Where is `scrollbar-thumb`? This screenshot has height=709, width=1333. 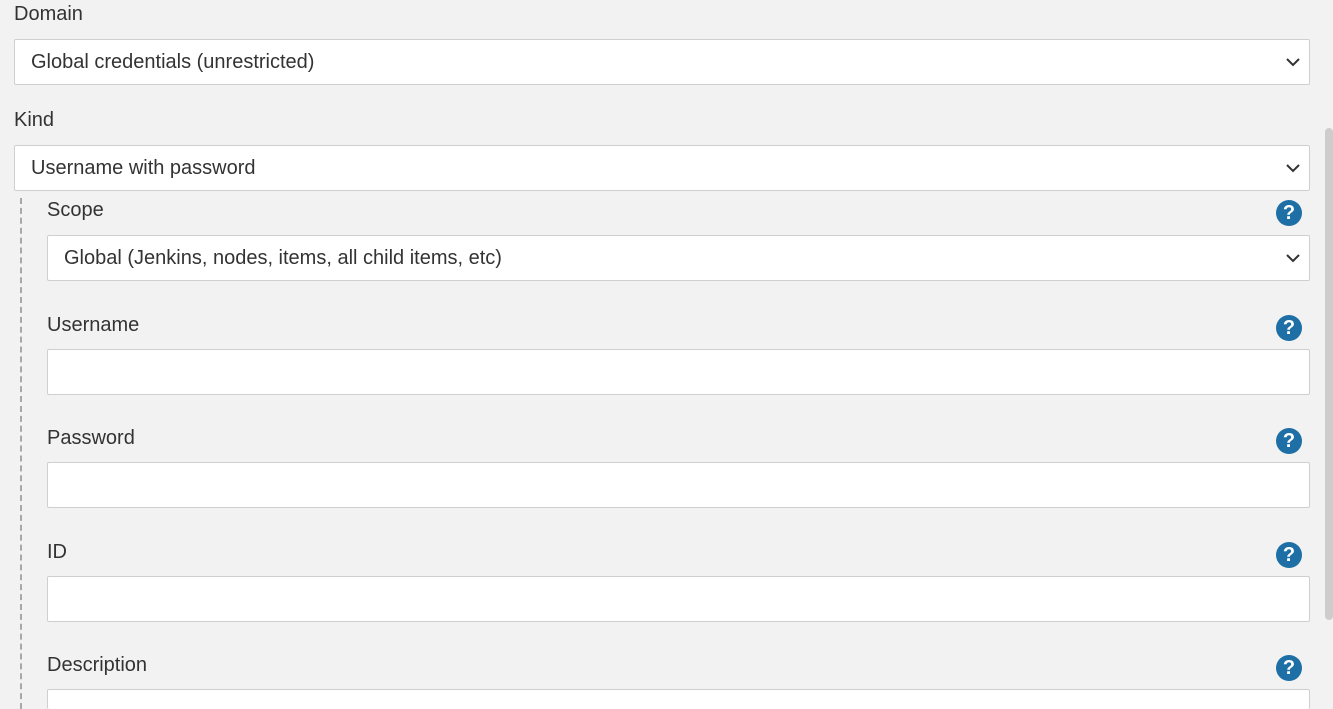 scrollbar-thumb is located at coordinates (1329, 374).